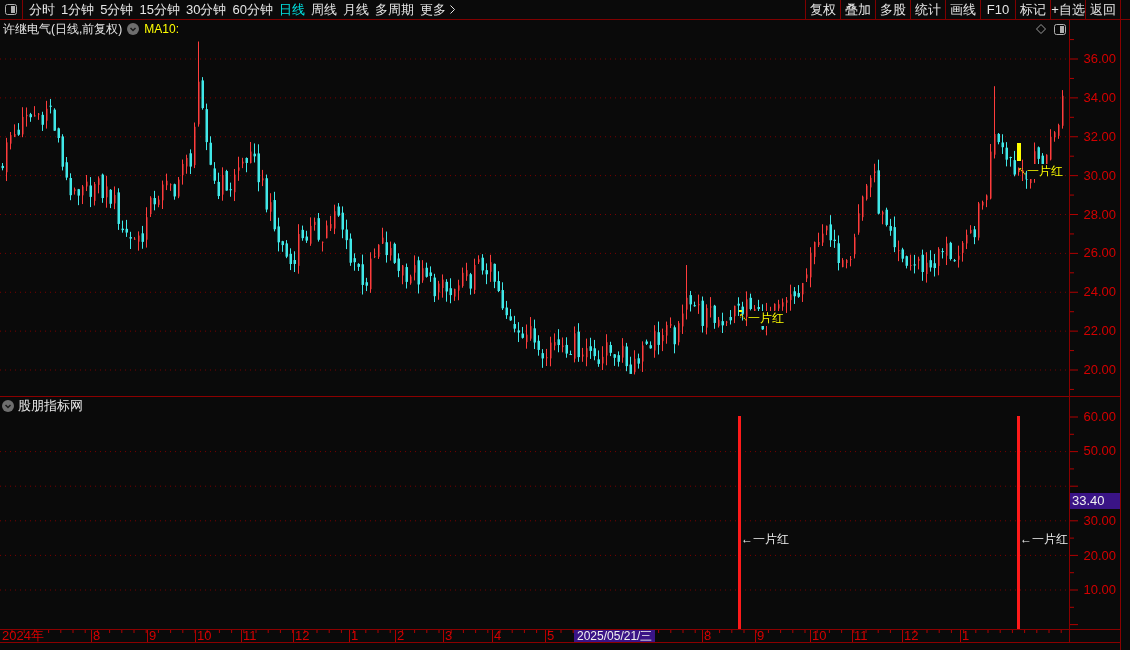 The height and width of the screenshot is (650, 1130). I want to click on indicator-label: MA10:, so click(161, 29).